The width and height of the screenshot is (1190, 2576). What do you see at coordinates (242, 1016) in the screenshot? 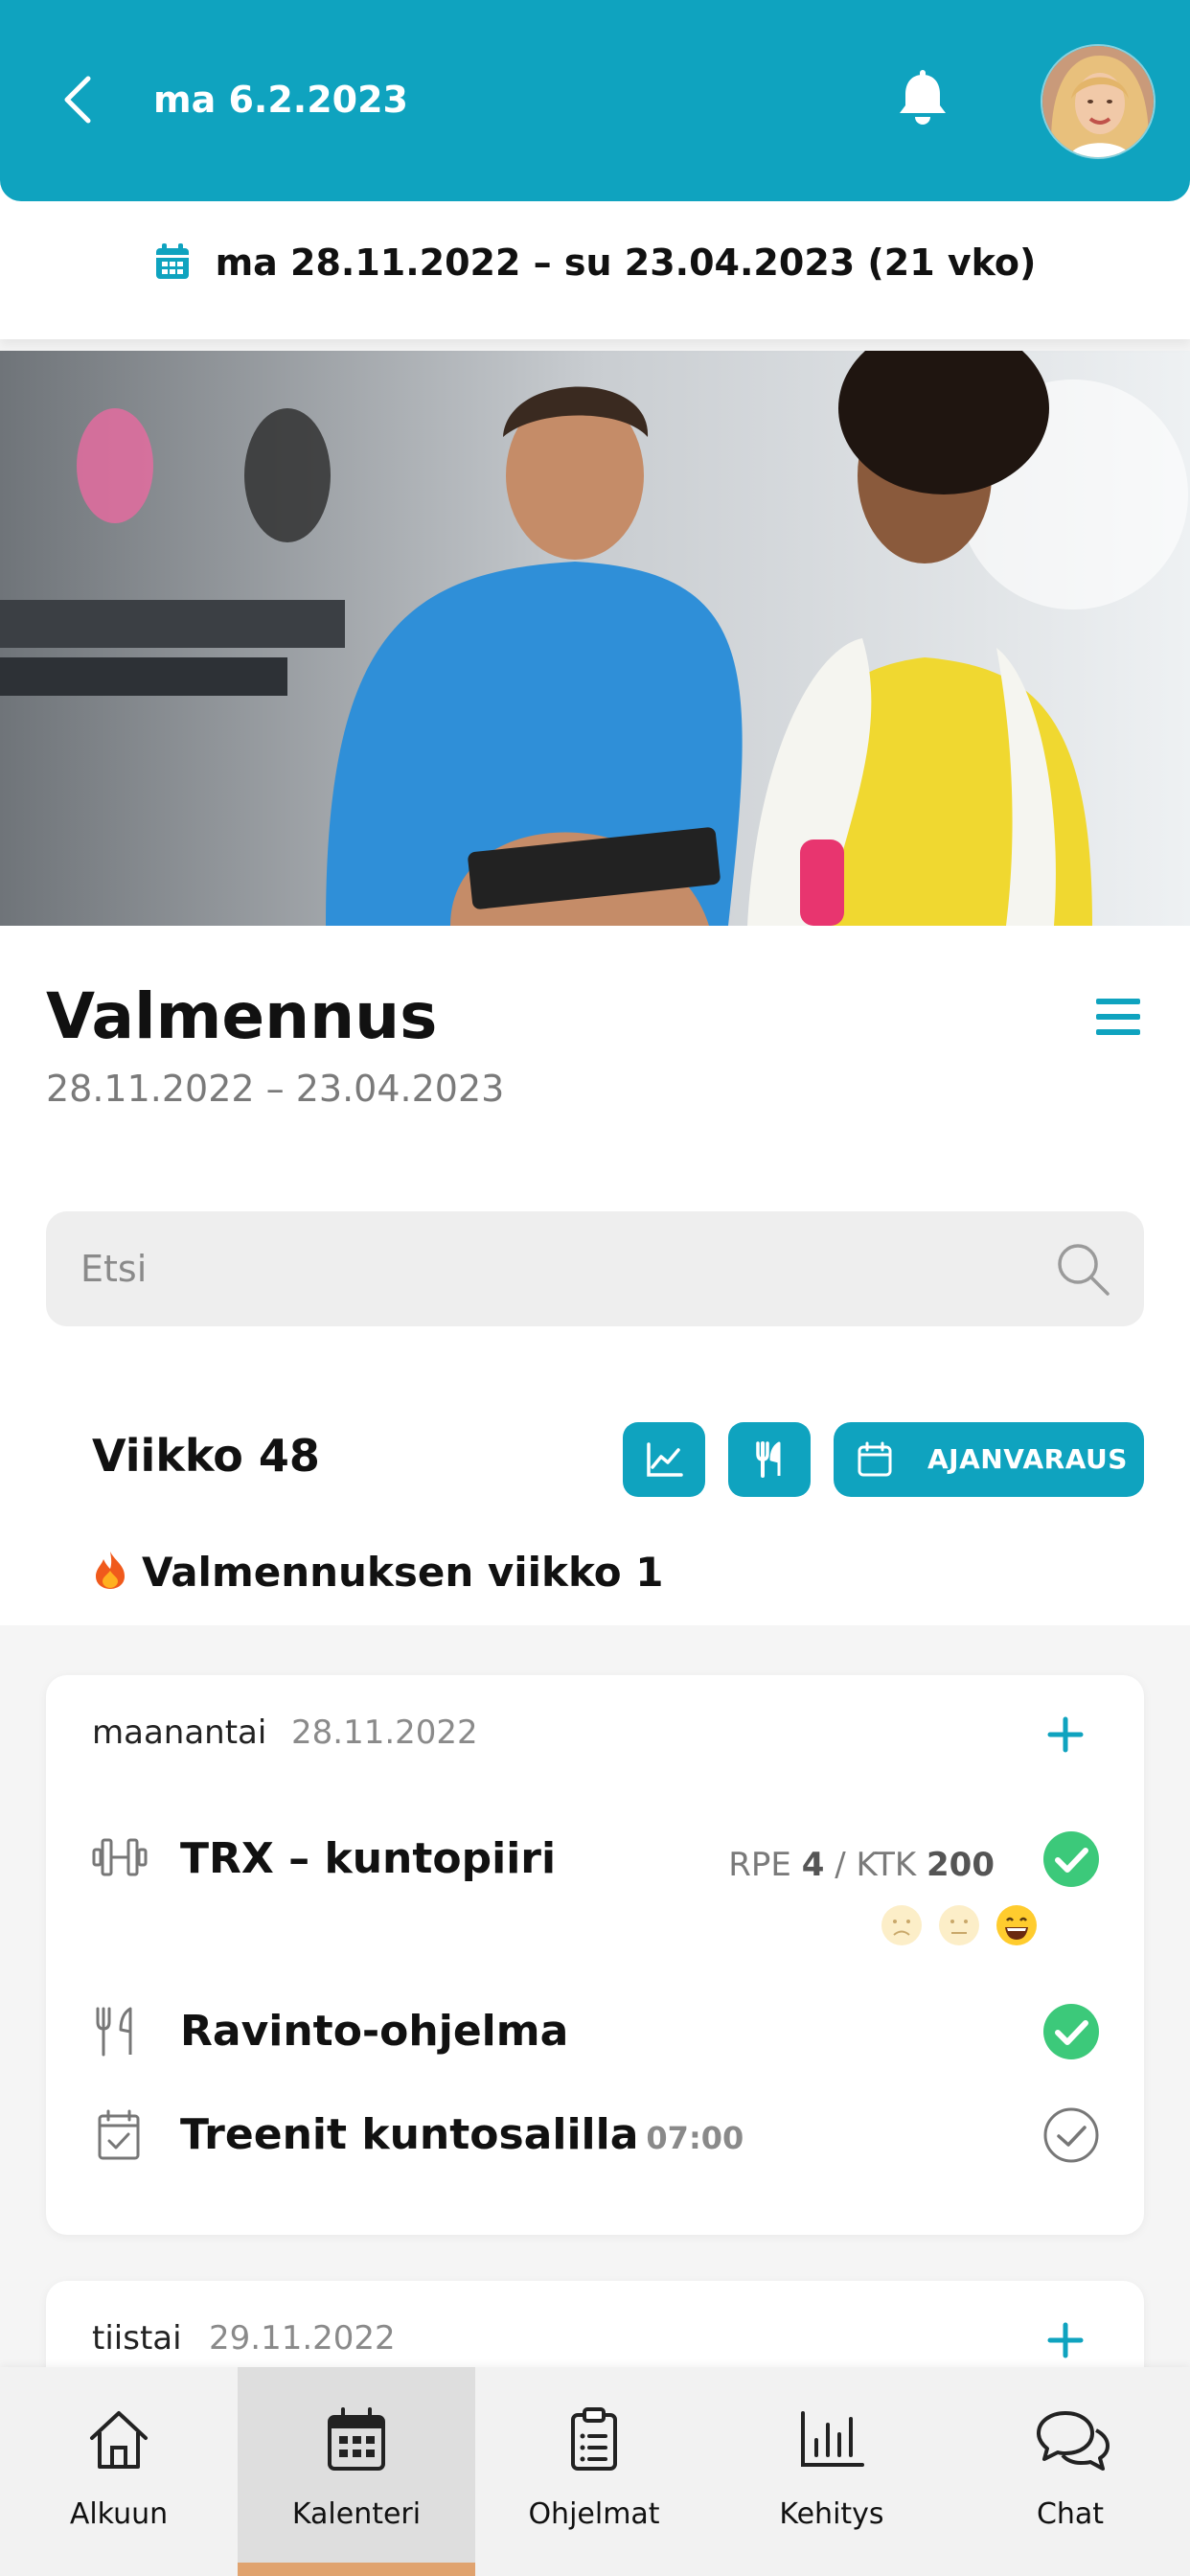
I see `page-title: Valmennus` at bounding box center [242, 1016].